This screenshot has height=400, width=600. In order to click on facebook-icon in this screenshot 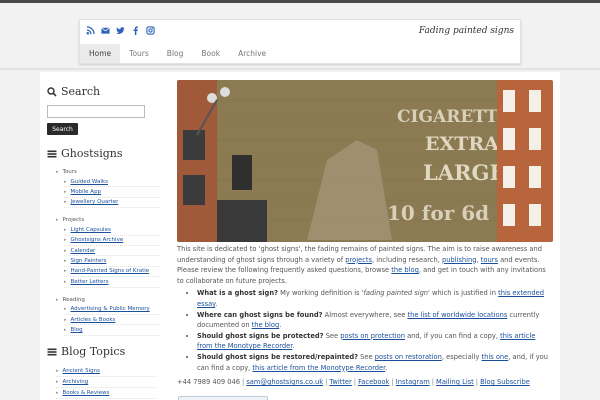, I will do `click(135, 30)`.